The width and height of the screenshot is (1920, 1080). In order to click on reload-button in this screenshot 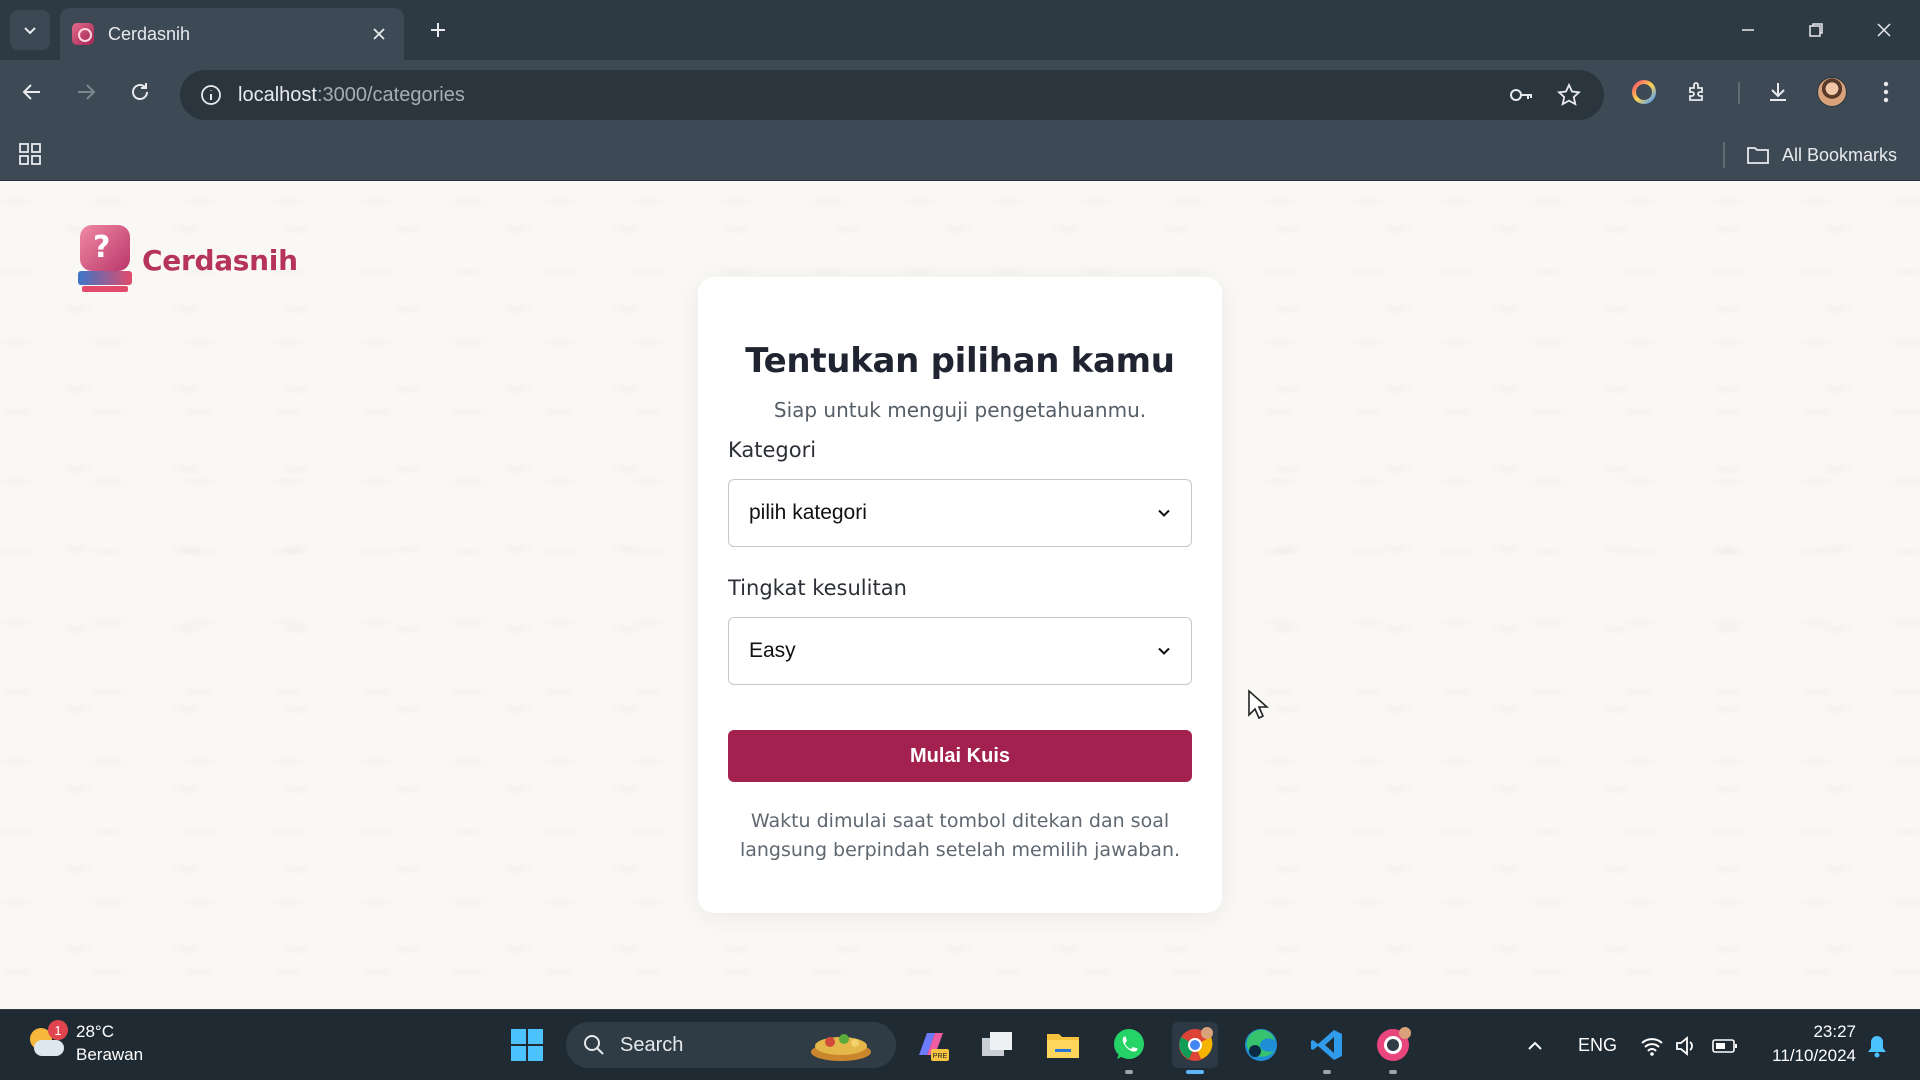, I will do `click(140, 92)`.